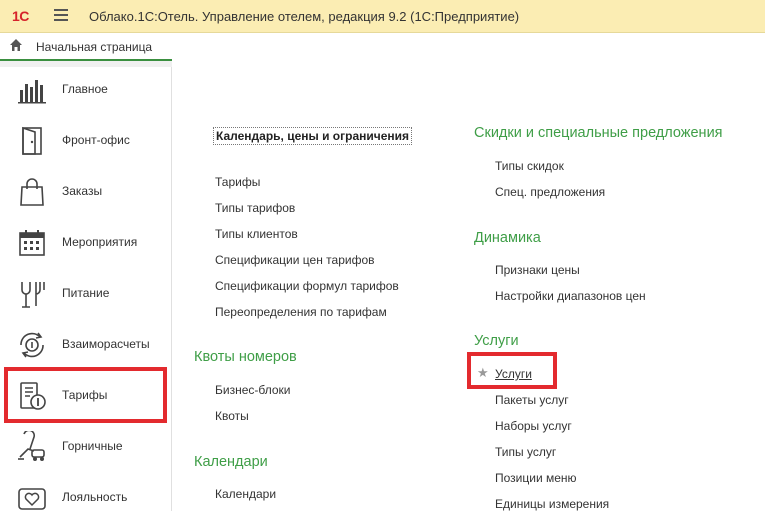 This screenshot has width=765, height=511. I want to click on link-quotas: Квоты, so click(232, 416).